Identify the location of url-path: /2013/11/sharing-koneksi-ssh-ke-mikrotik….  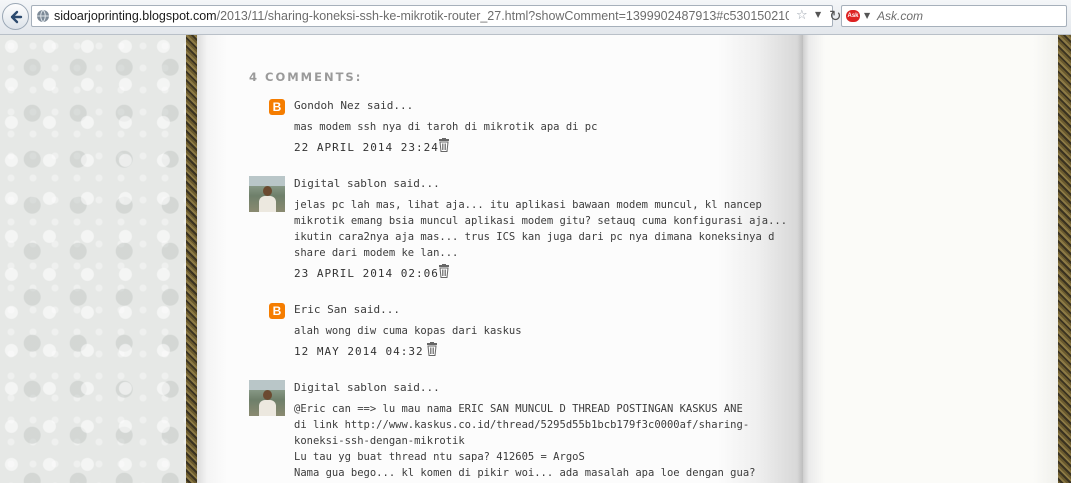
(502, 16).